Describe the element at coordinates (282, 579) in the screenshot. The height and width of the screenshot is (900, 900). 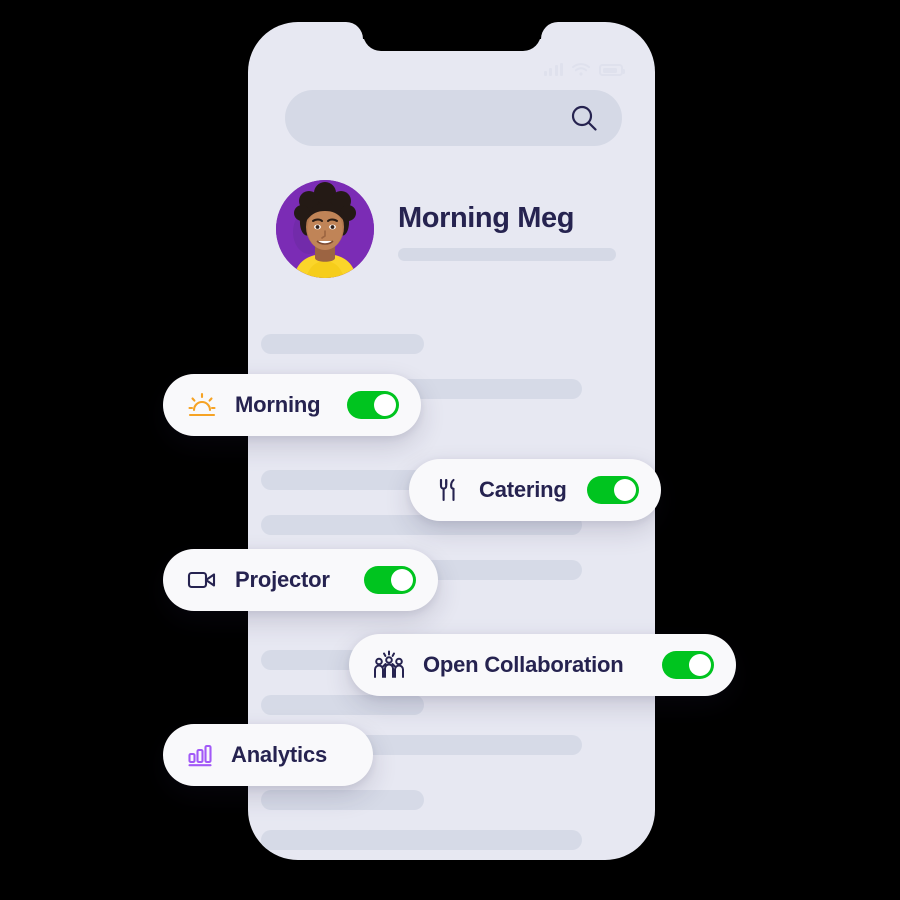
I see `pill-label-projector: Projector` at that location.